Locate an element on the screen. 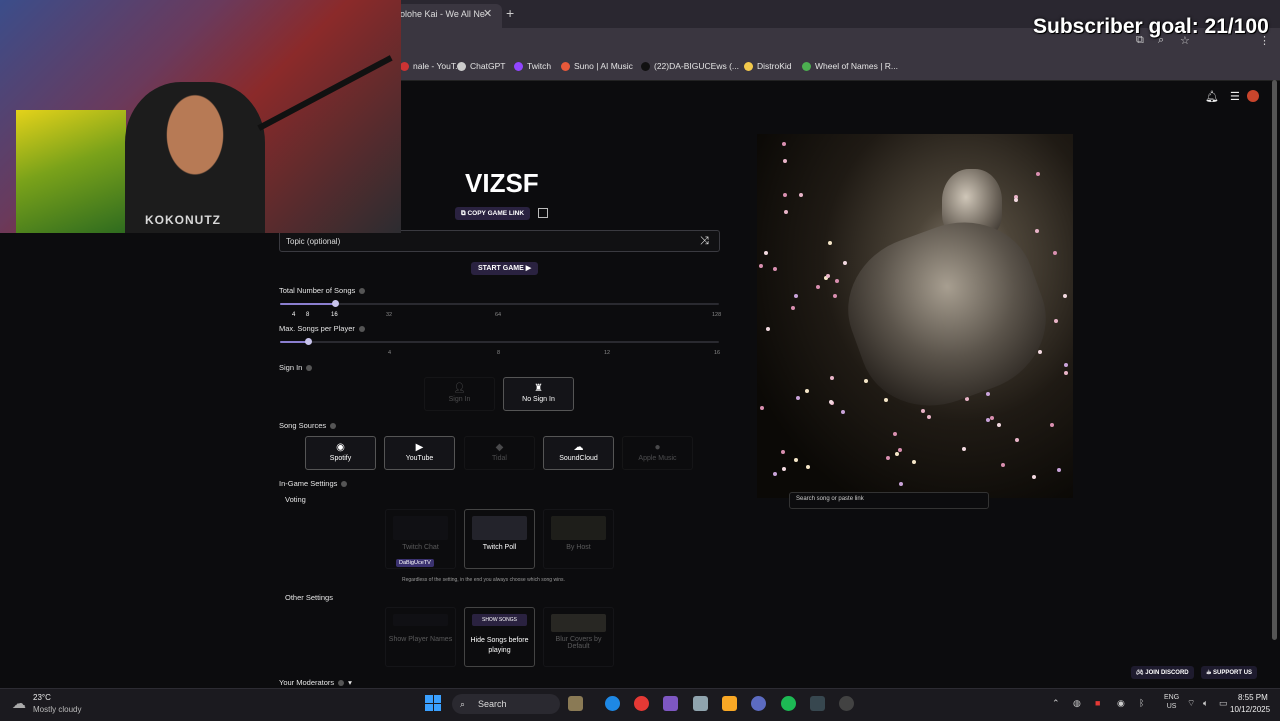  source-apple-music: ● Apple Music is located at coordinates (657, 453).